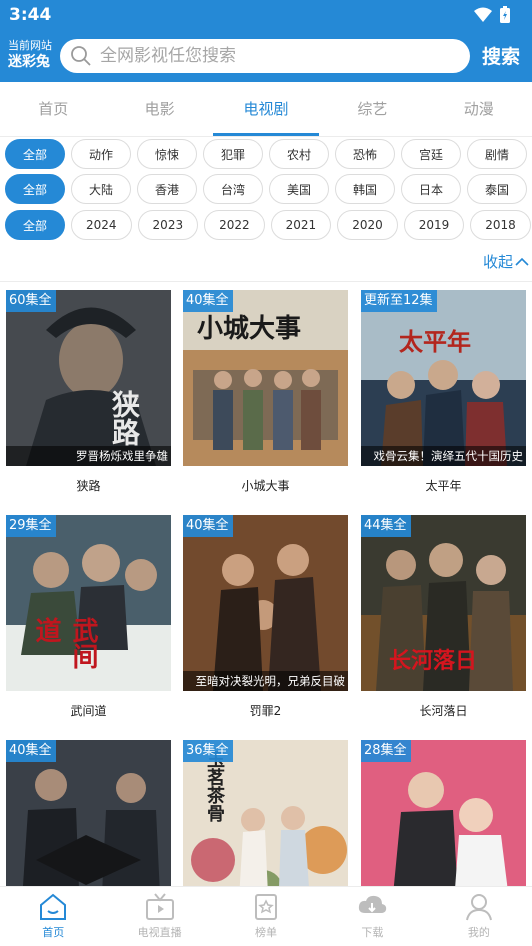  I want to click on video-card: 40集全 至暗对决裂光明，兄弟反目破 罚罪2, so click(265, 617).